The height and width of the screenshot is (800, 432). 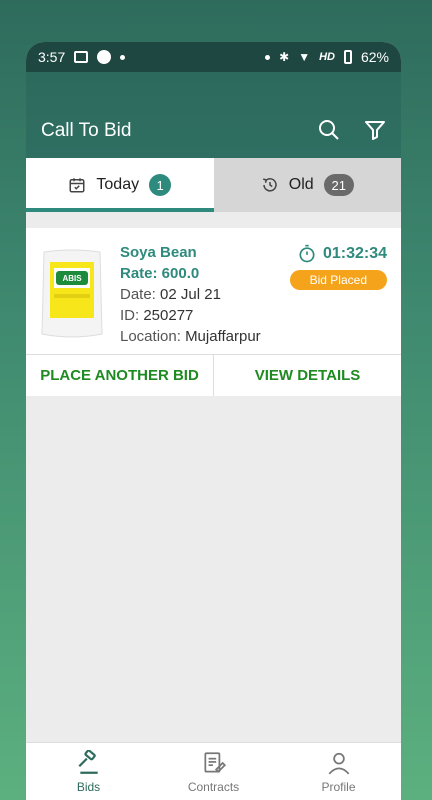 What do you see at coordinates (269, 185) in the screenshot?
I see `history-icon` at bounding box center [269, 185].